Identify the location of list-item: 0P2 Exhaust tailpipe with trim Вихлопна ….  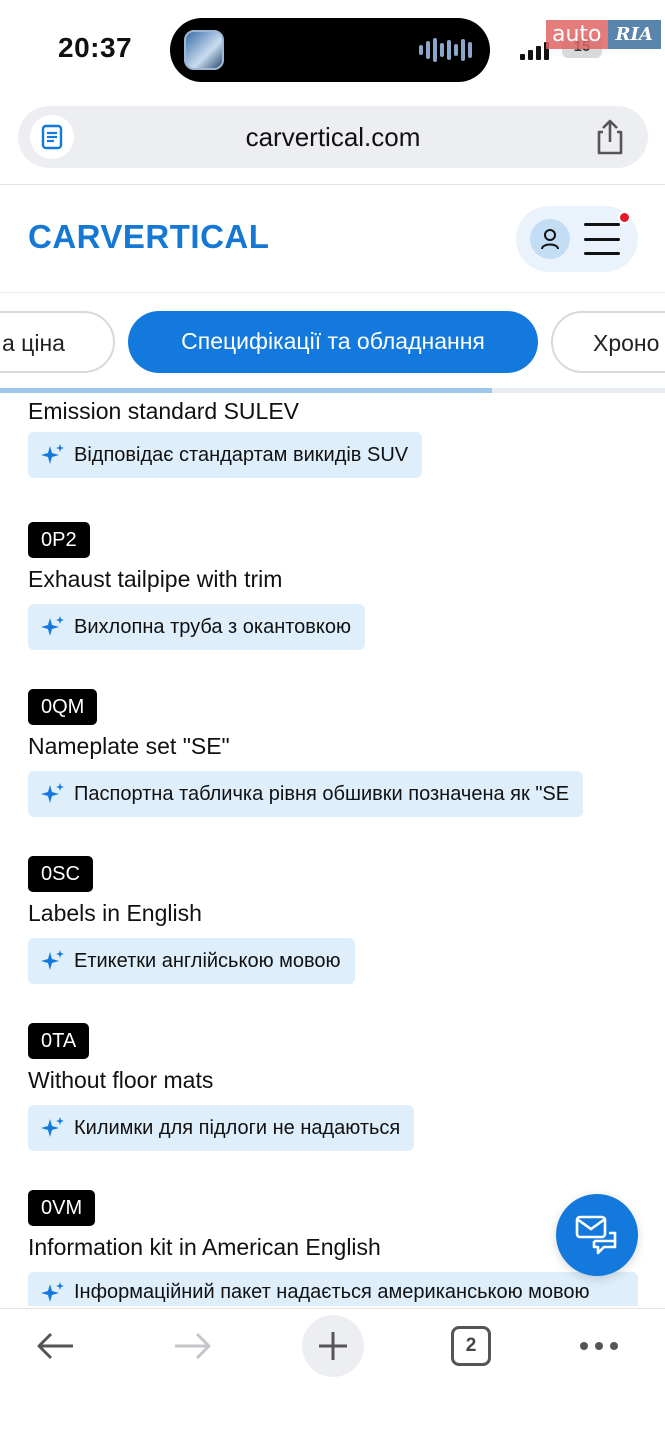
(197, 586).